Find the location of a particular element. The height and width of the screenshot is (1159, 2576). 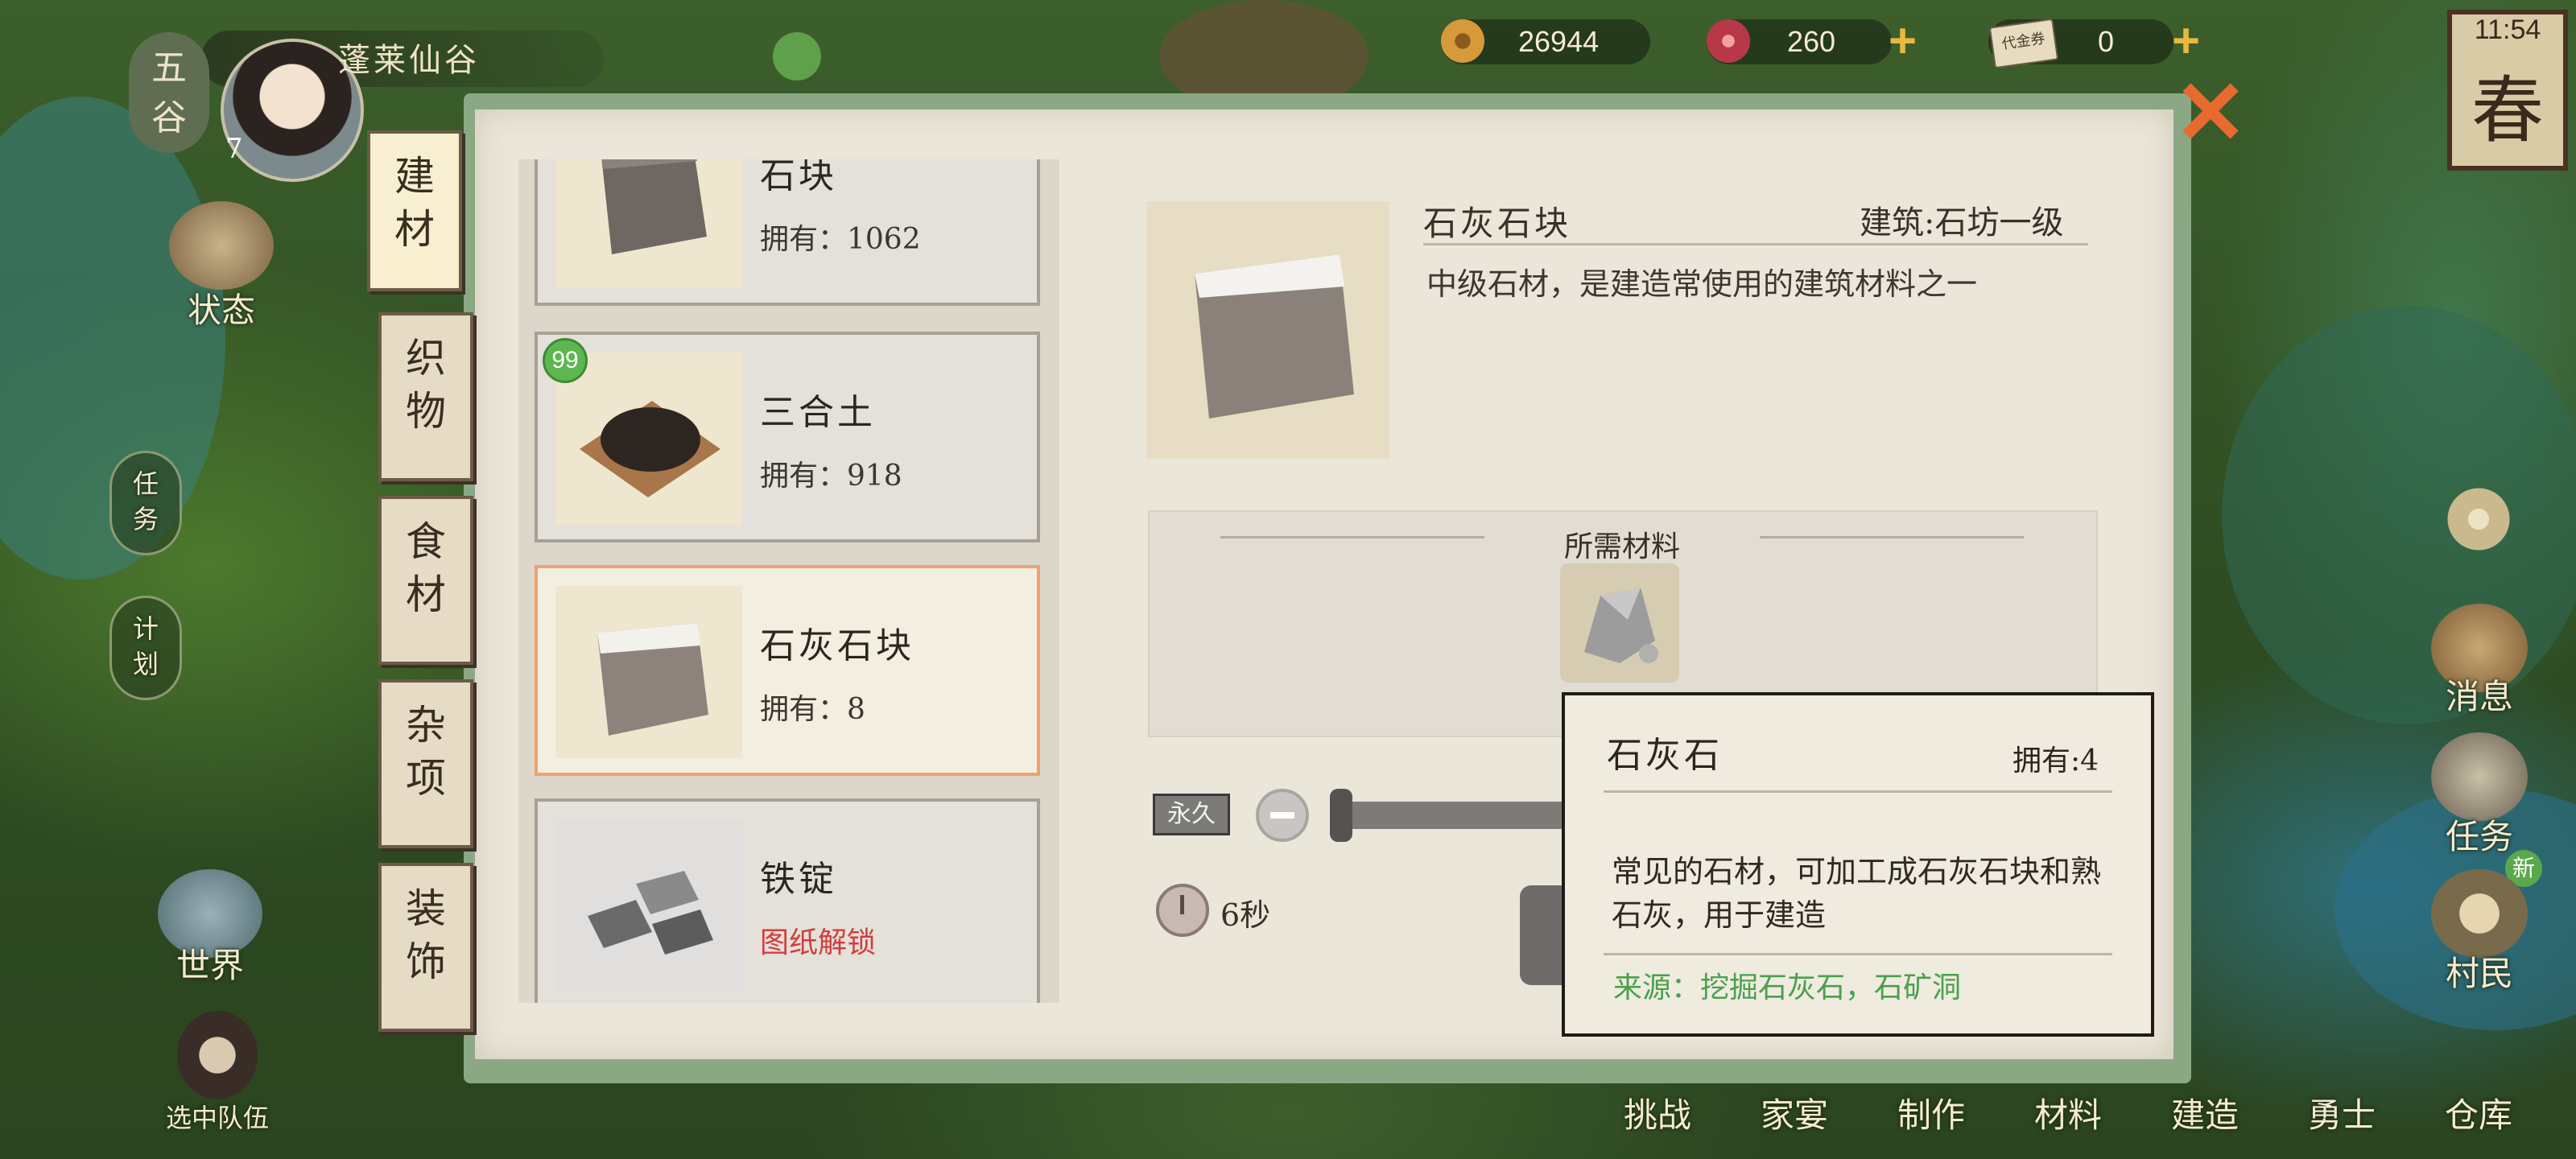

voucher-icon: 代金券 is located at coordinates (2023, 43).